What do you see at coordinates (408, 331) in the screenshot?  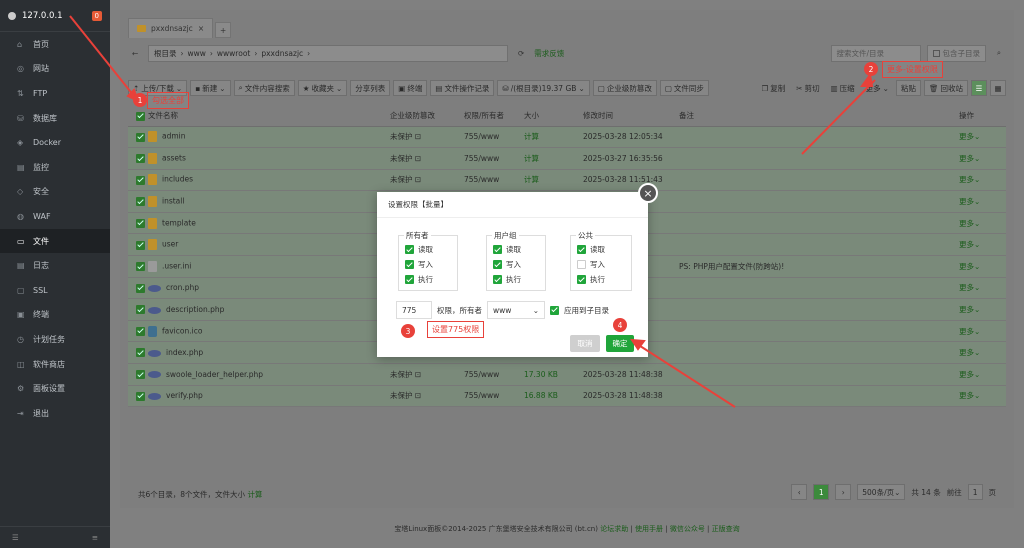 I see `step-badge-3: 3` at bounding box center [408, 331].